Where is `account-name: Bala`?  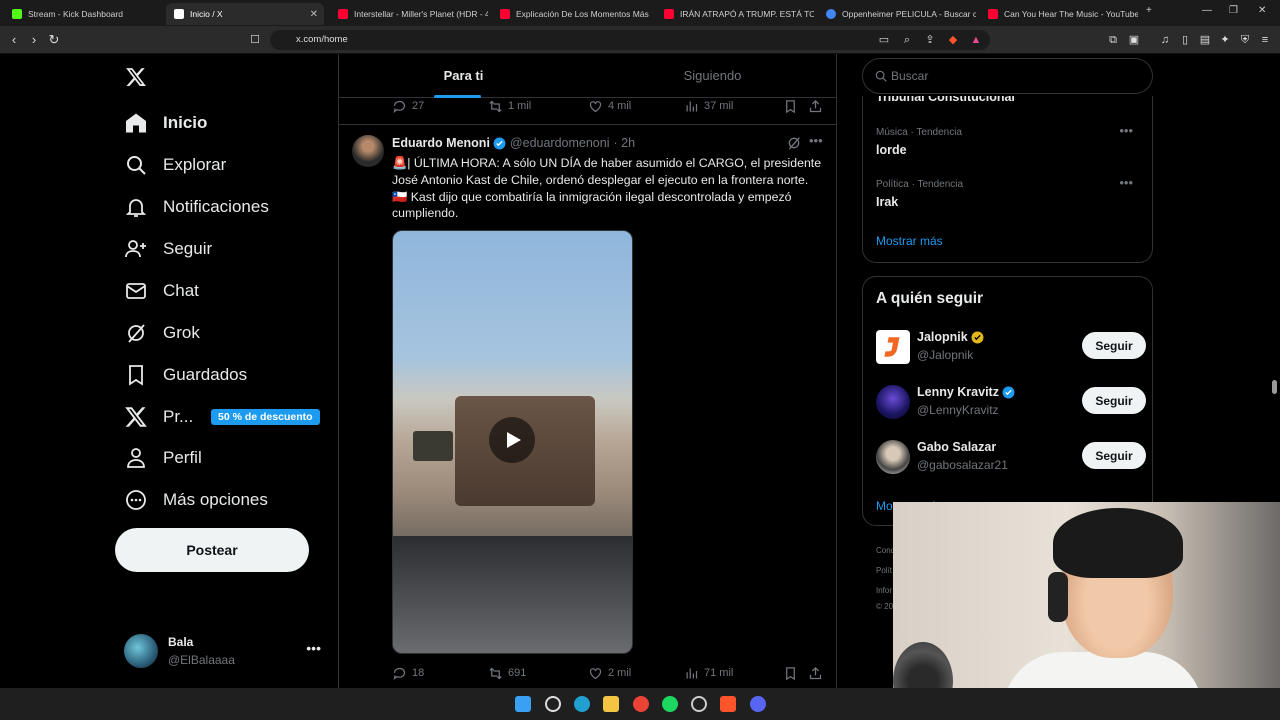
account-name: Bala is located at coordinates (181, 642).